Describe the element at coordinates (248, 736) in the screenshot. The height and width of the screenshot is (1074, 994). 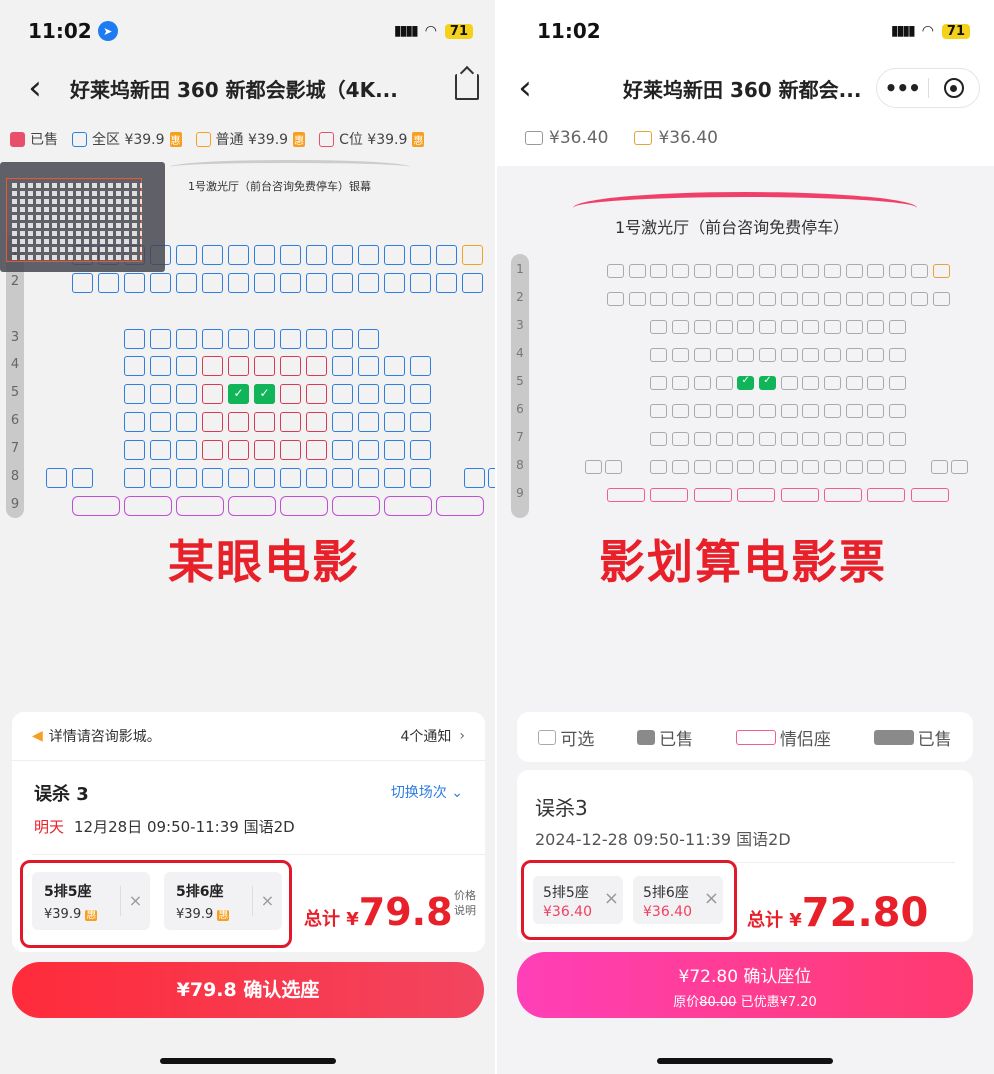
I see `notice-row: ◀ 详情请咨询影城。 4个通知 ›` at that location.